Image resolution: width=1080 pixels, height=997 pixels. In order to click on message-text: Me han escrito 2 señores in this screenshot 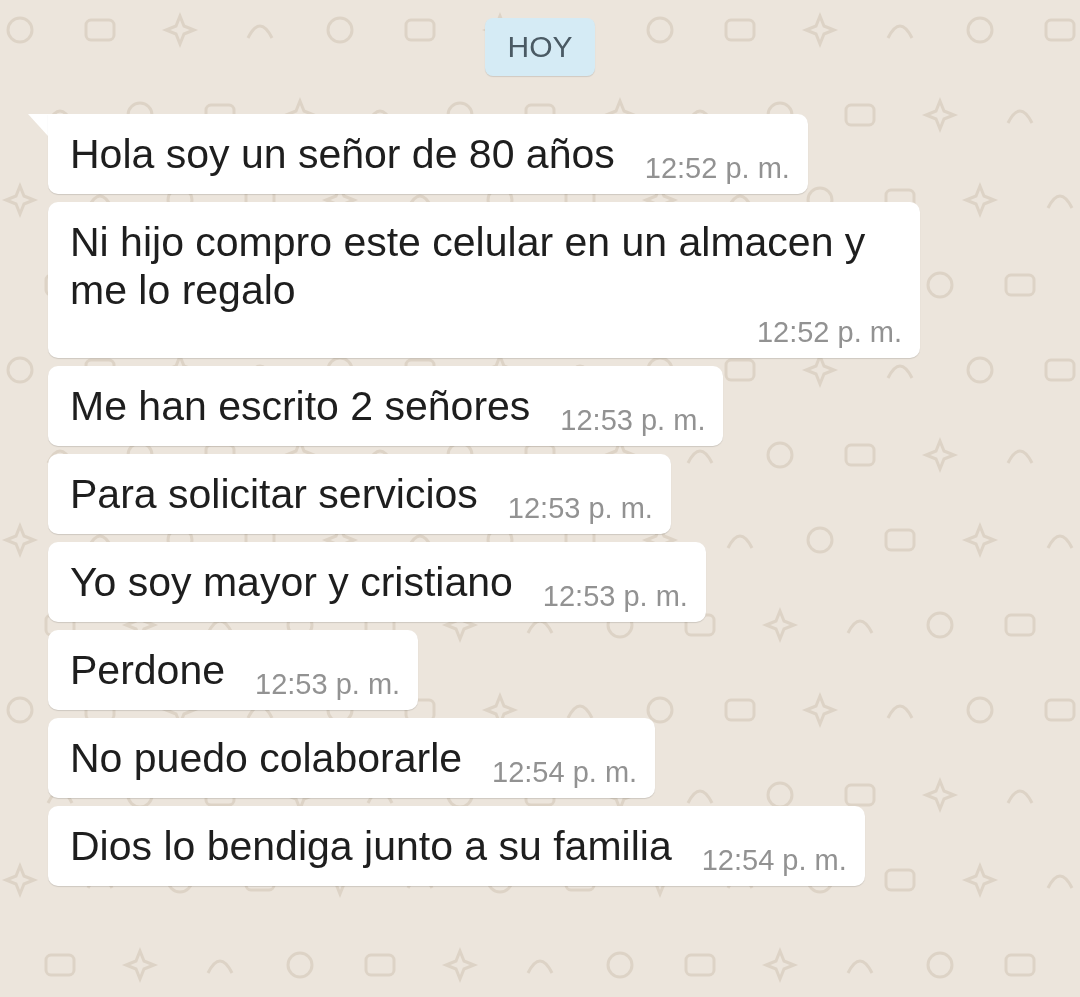, I will do `click(300, 406)`.